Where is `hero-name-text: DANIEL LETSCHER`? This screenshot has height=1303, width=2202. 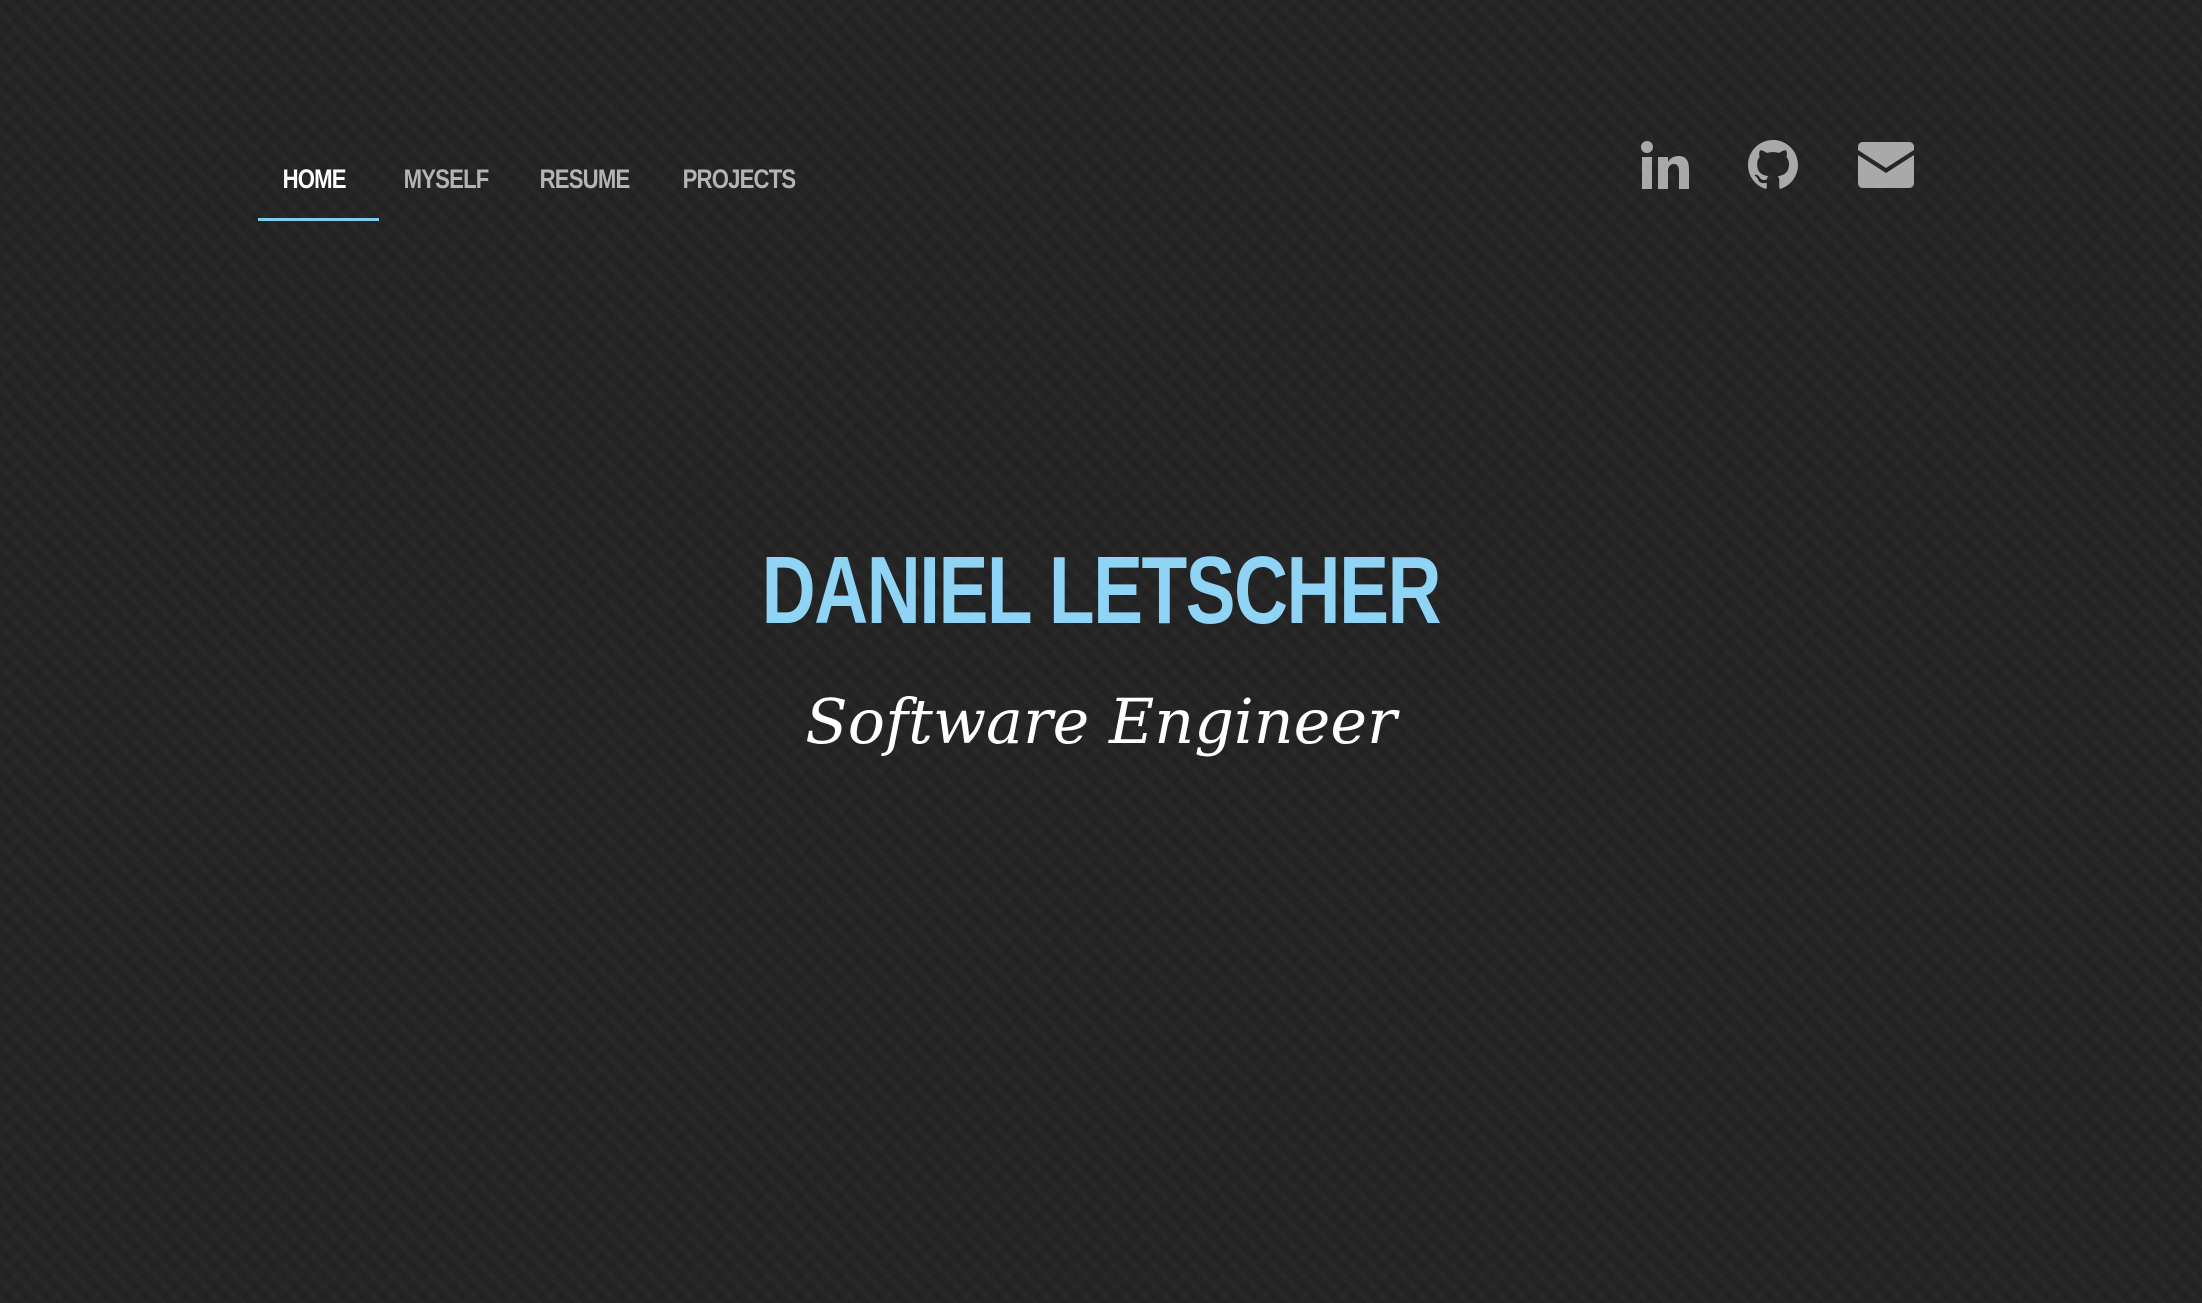 hero-name-text: DANIEL LETSCHER is located at coordinates (1101, 590).